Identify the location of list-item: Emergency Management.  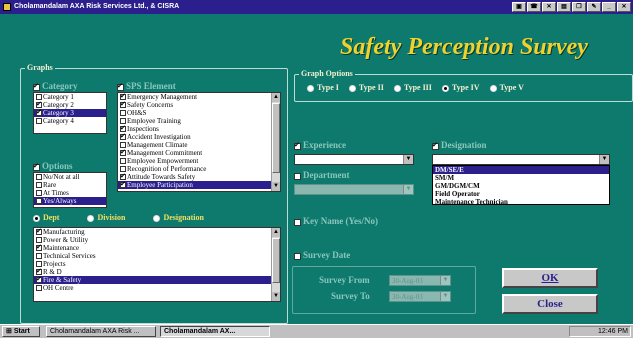
(199, 97).